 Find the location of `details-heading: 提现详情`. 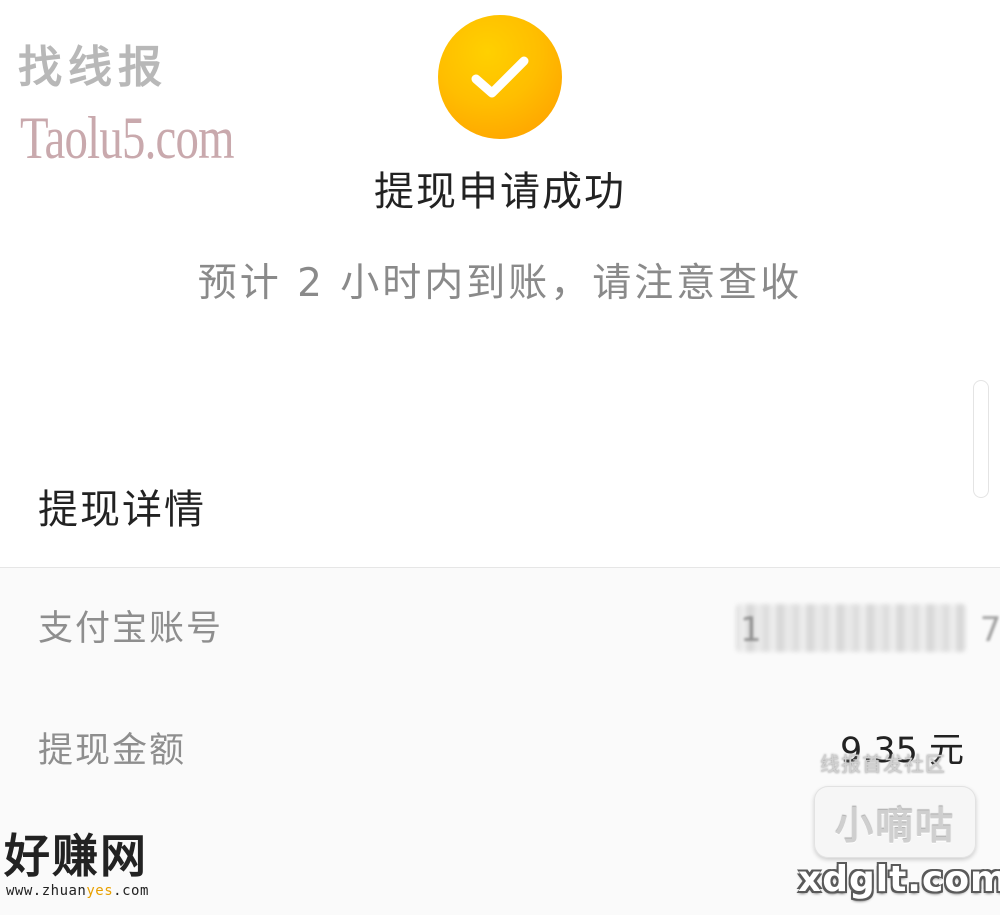

details-heading: 提现详情 is located at coordinates (122, 510).